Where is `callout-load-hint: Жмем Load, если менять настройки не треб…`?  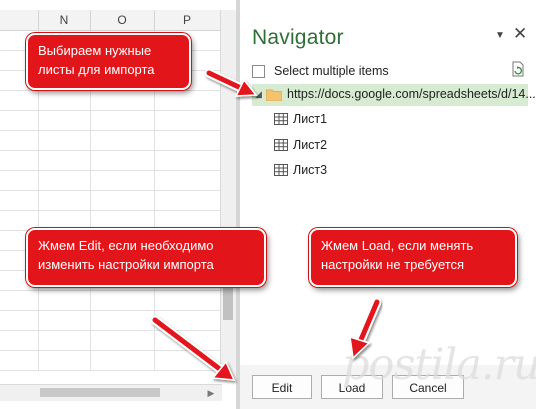
callout-load-hint: Жмем Load, если менять настройки не треб… is located at coordinates (413, 257).